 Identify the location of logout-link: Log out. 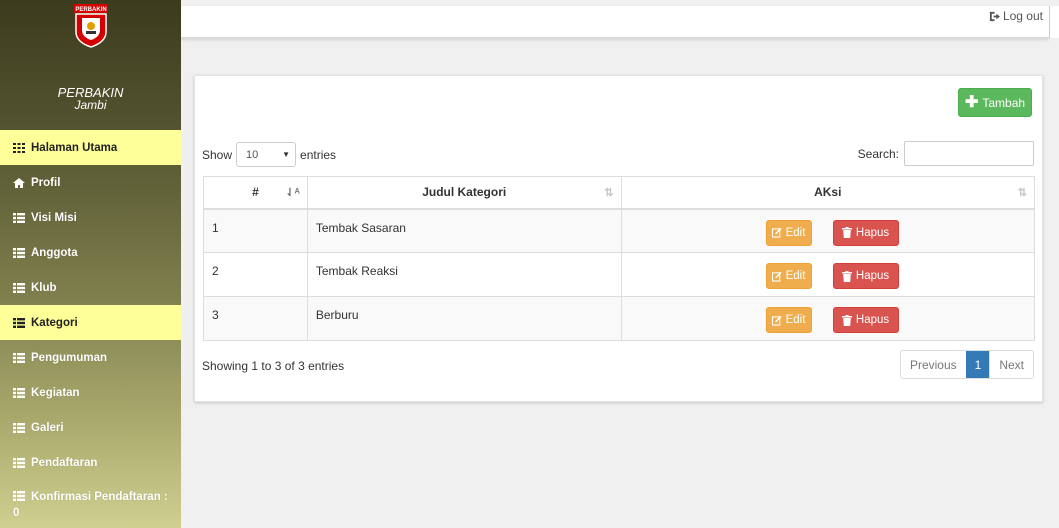
(1016, 16).